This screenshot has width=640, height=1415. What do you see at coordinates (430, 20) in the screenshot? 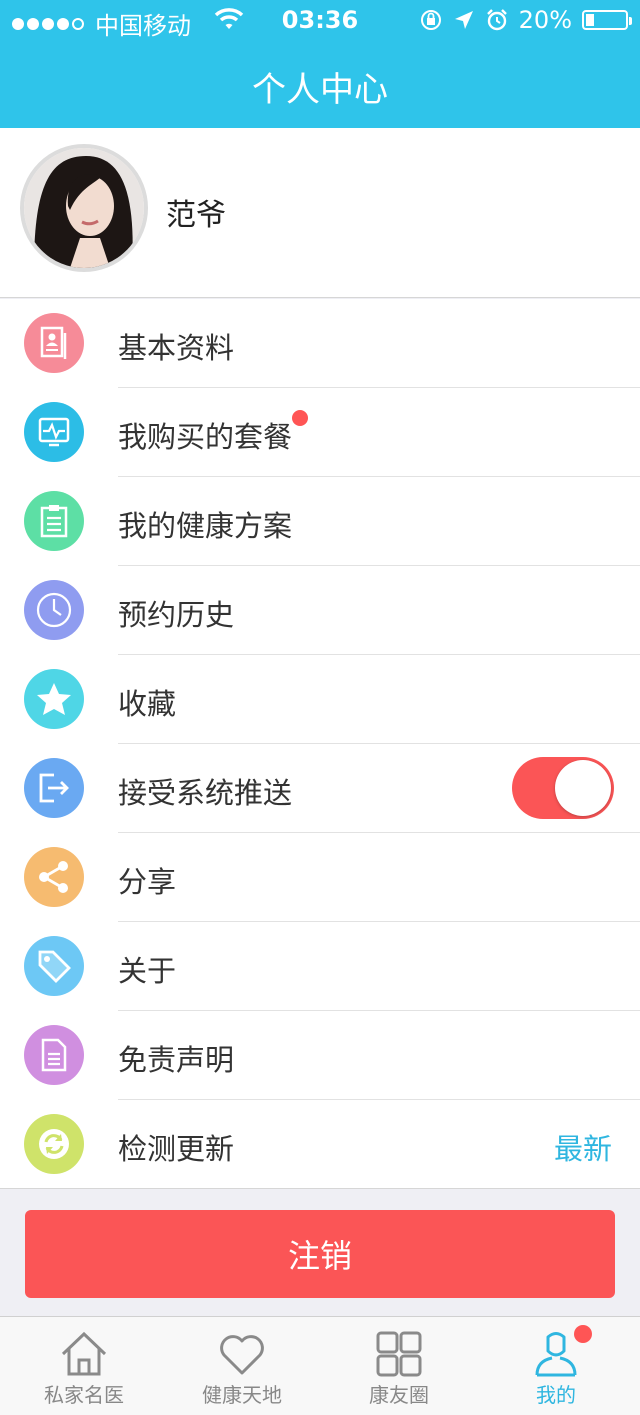
I see `rotation-lock-icon` at bounding box center [430, 20].